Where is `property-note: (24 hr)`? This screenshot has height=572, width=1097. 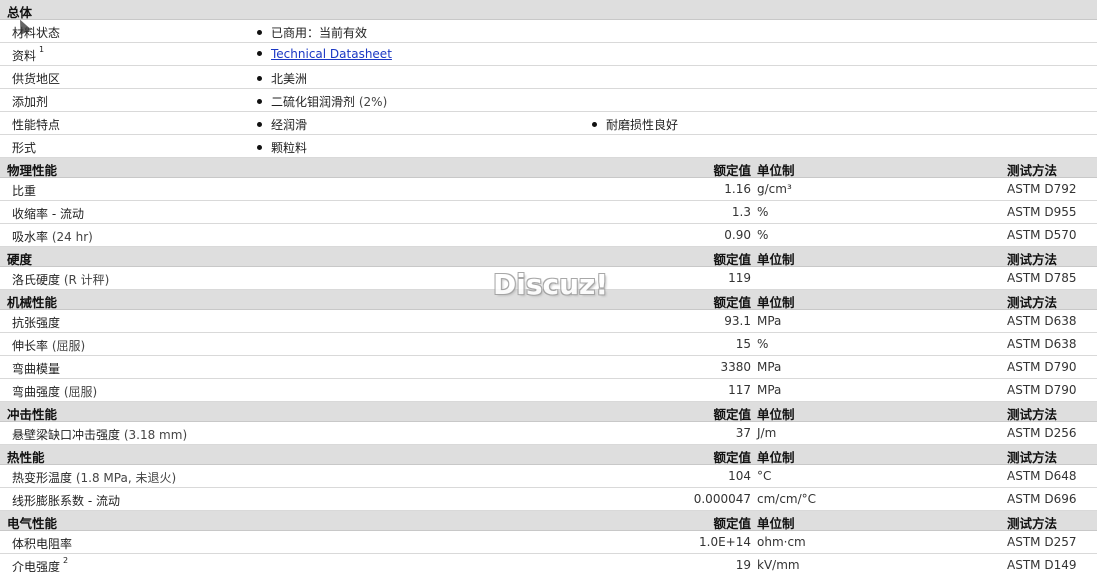
property-note: (24 hr) is located at coordinates (72, 237).